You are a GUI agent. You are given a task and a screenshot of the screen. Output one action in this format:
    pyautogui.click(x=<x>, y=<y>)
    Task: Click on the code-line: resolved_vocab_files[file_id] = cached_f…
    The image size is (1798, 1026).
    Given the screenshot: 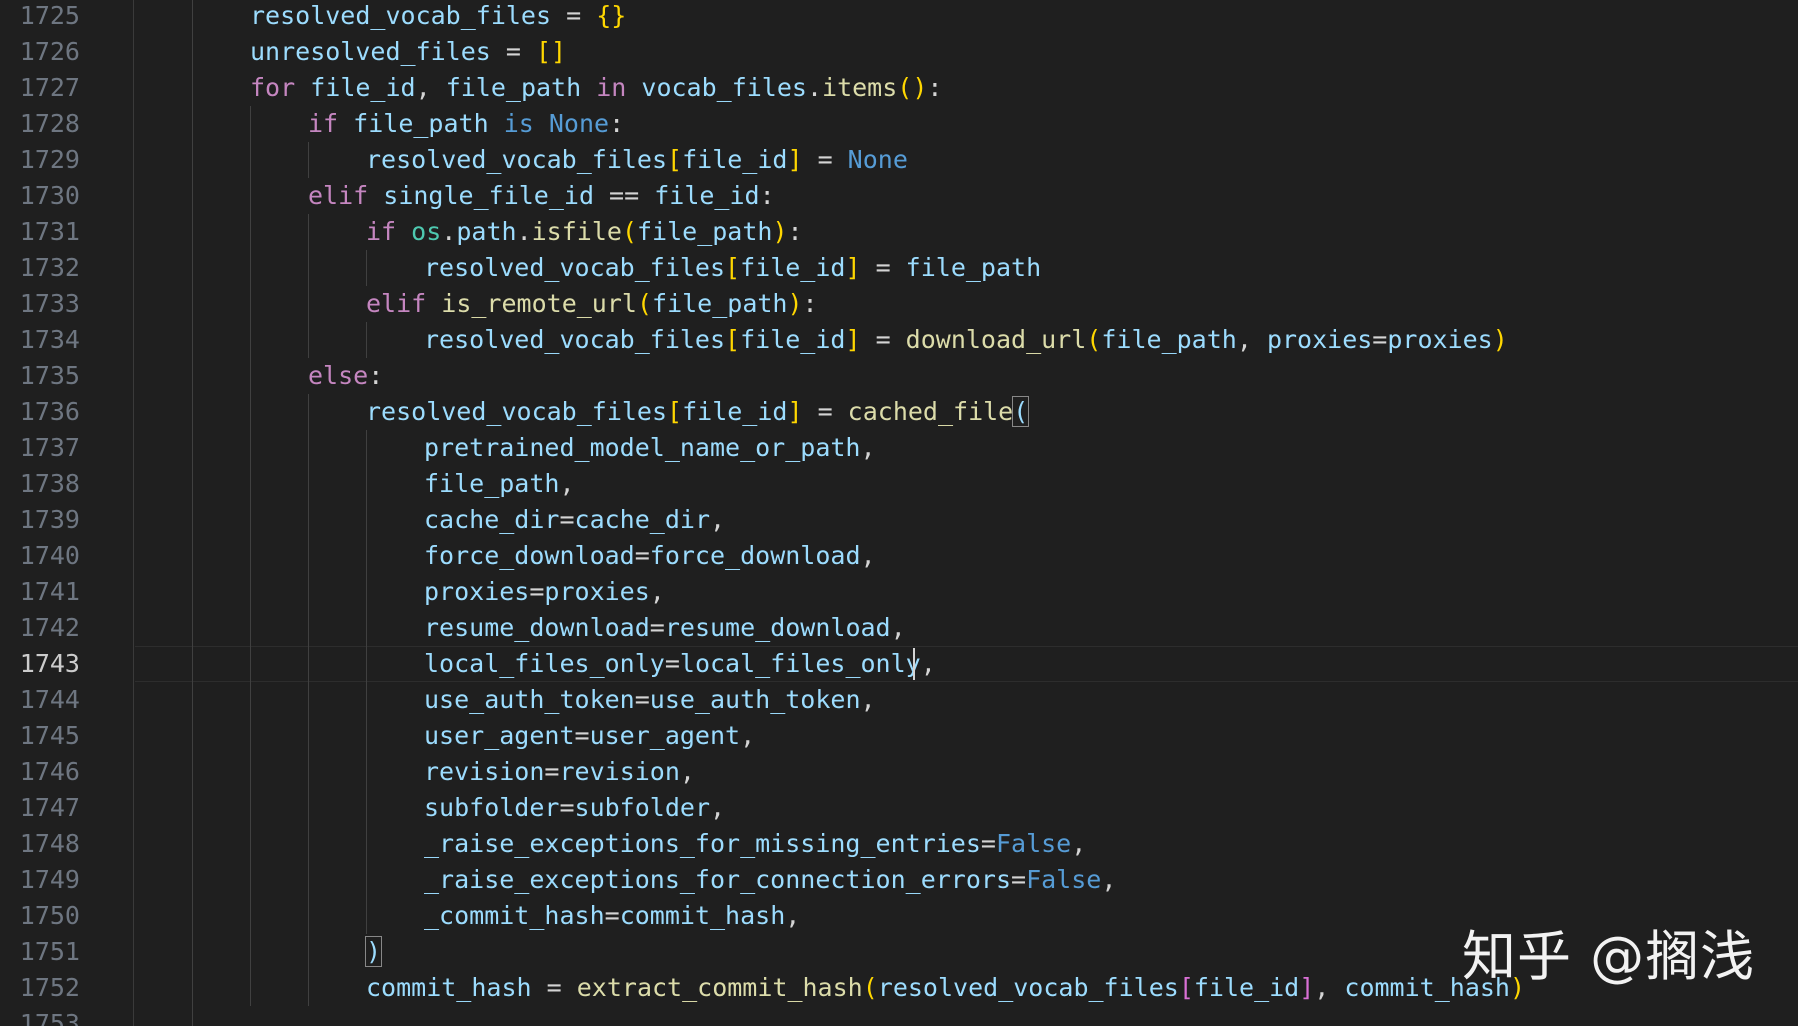 What is the action you would take?
    pyautogui.click(x=697, y=412)
    